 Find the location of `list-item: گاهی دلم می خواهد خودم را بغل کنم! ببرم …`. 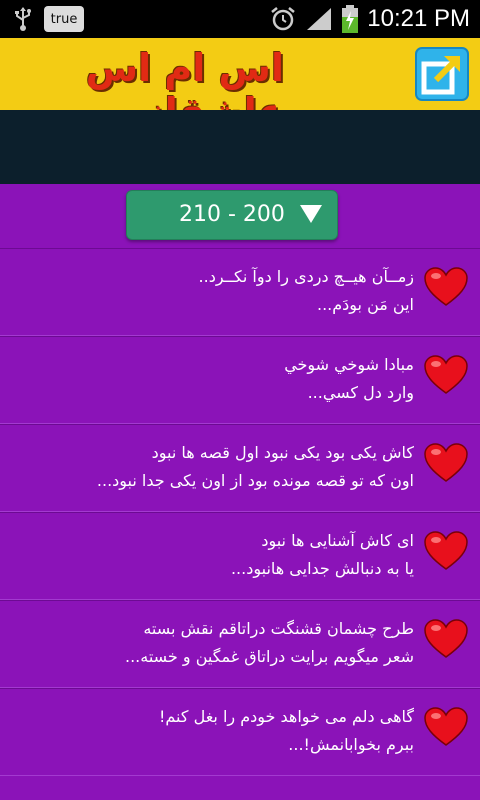

list-item: گاهی دلم می خواهد خودم را بغل کنم! ببرم … is located at coordinates (240, 732).